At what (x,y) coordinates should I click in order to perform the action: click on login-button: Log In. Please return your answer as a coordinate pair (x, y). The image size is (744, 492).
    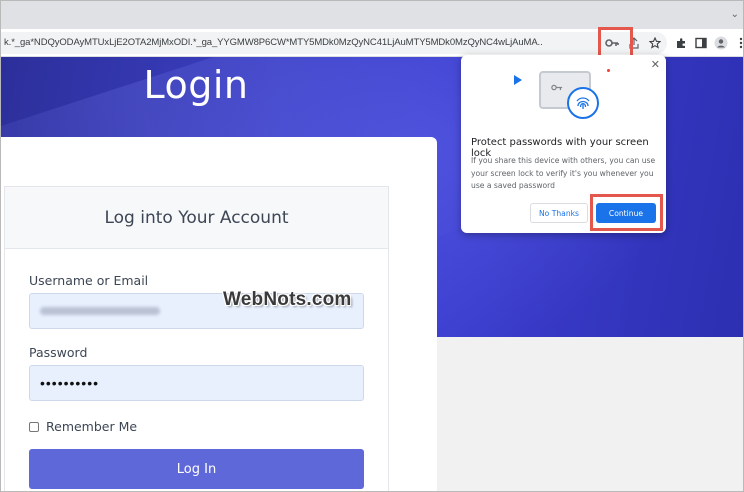
    Looking at the image, I should click on (196, 469).